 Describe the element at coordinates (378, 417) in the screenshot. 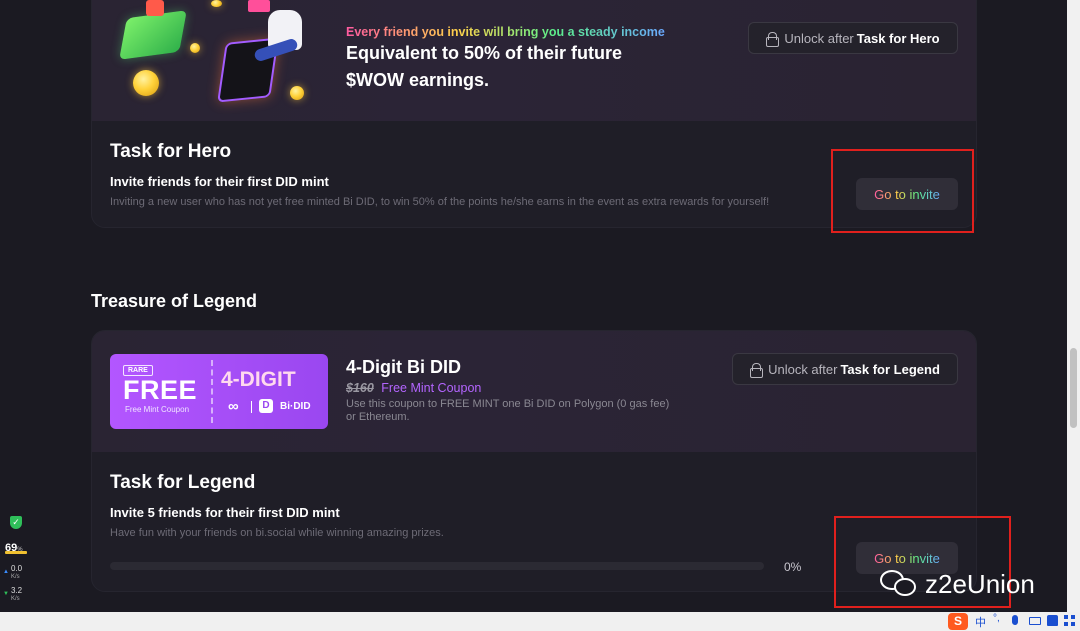

I see `legend-desc-line2: or Ethereum.` at that location.